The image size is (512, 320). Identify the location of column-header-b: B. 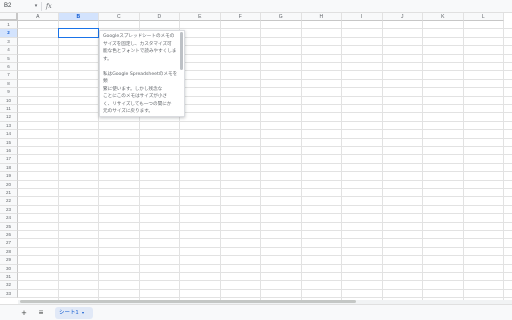
(78, 17).